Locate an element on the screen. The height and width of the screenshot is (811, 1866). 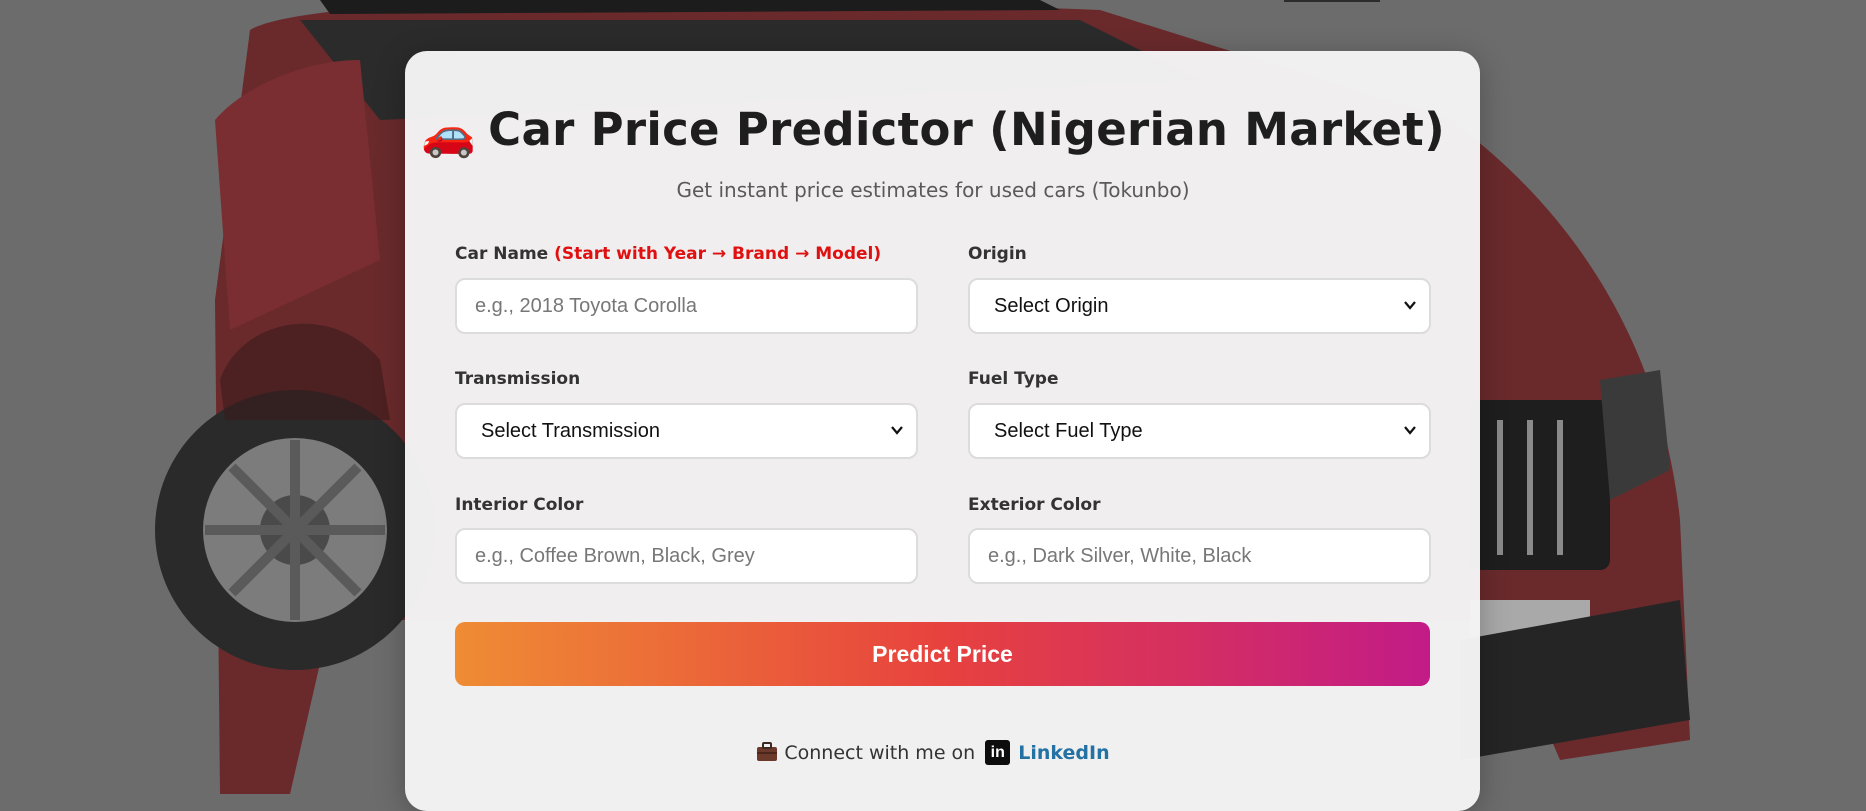
origin-select: Select Origin is located at coordinates (1199, 306).